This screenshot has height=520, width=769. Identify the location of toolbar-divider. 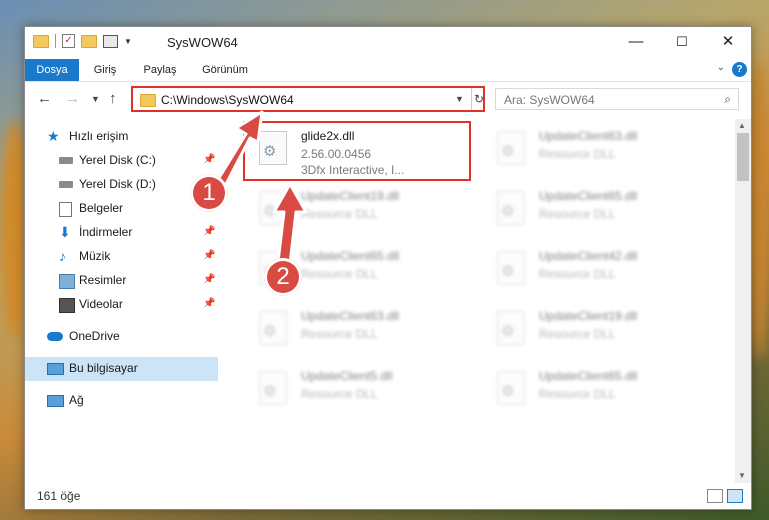
(55, 41).